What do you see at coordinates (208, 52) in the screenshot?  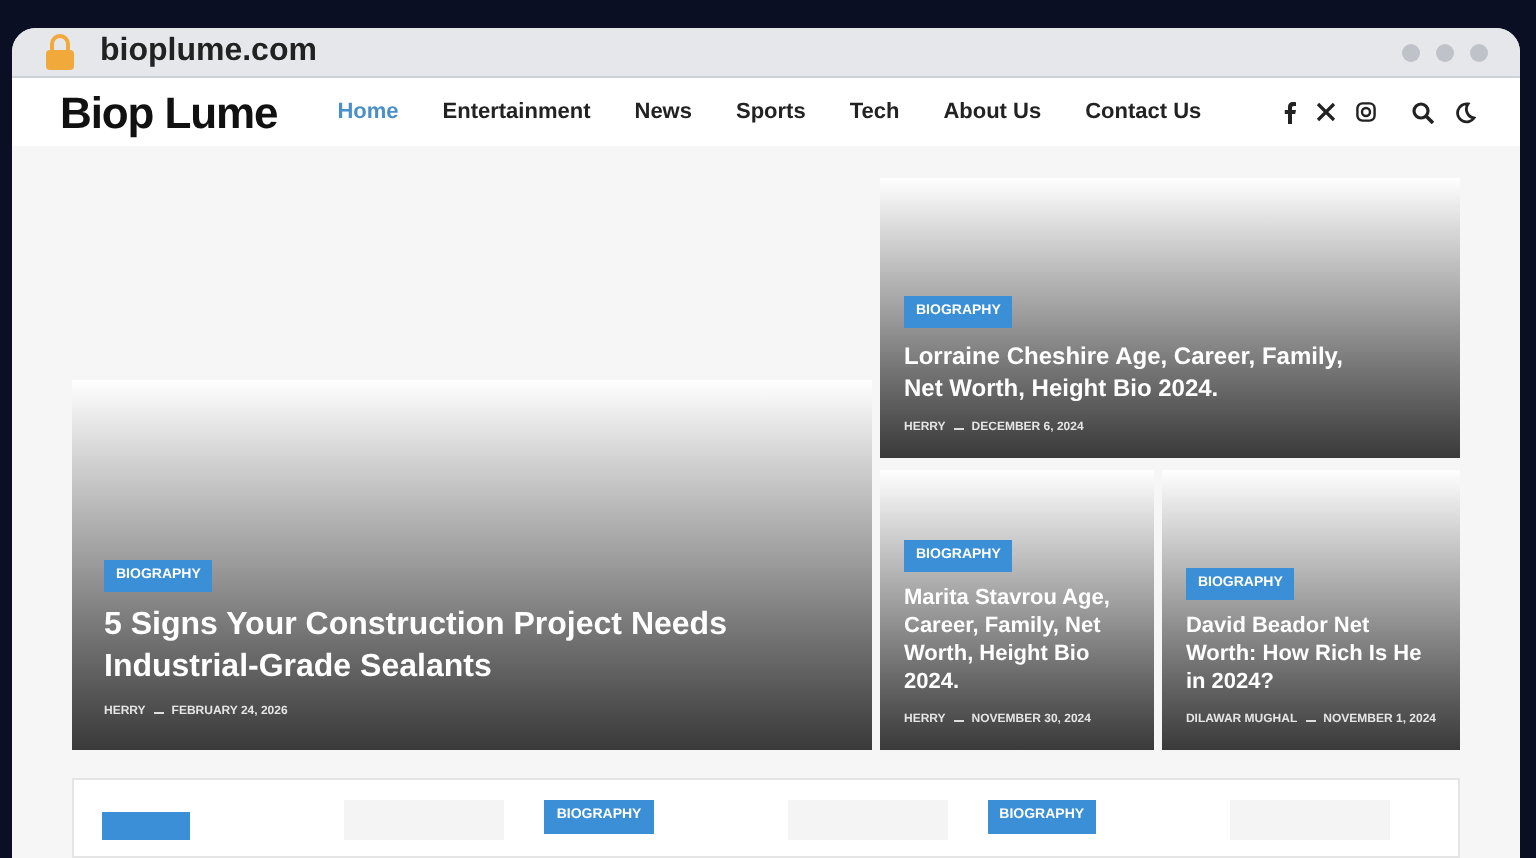 I see `url-text: bioplume.com` at bounding box center [208, 52].